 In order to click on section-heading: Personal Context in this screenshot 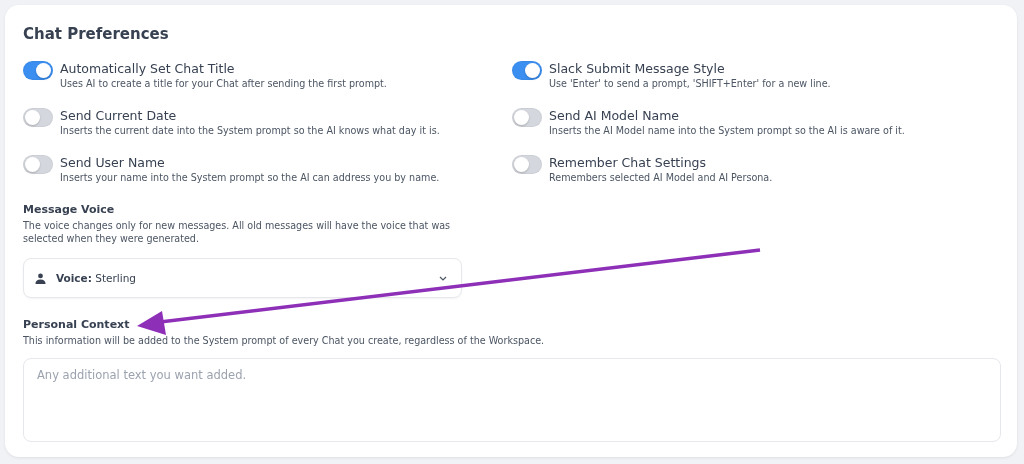, I will do `click(77, 324)`.